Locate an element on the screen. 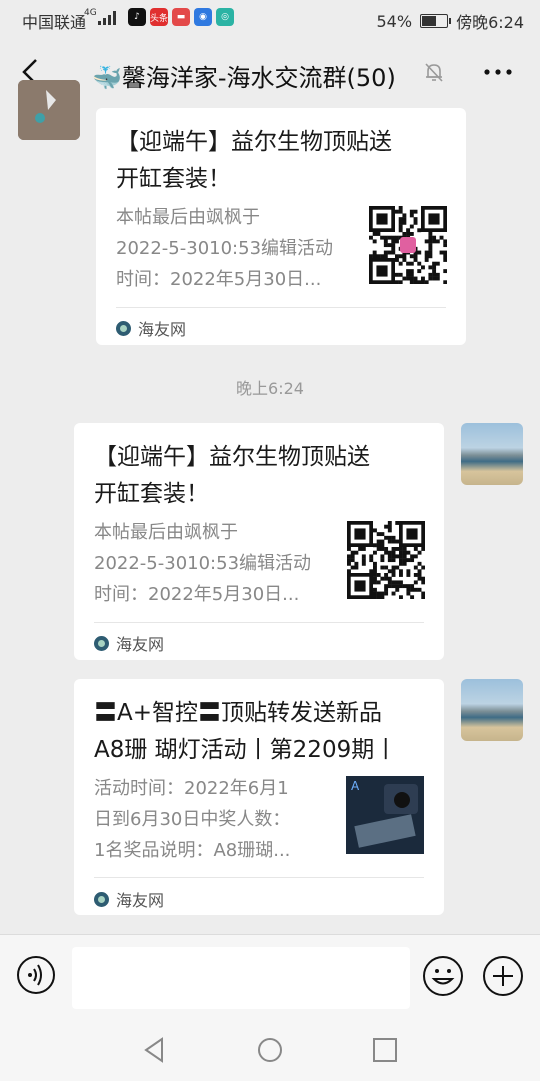 The width and height of the screenshot is (540, 1081). card-title-line: A8珊 瑚灯活动丨第2209期丨 is located at coordinates (246, 750).